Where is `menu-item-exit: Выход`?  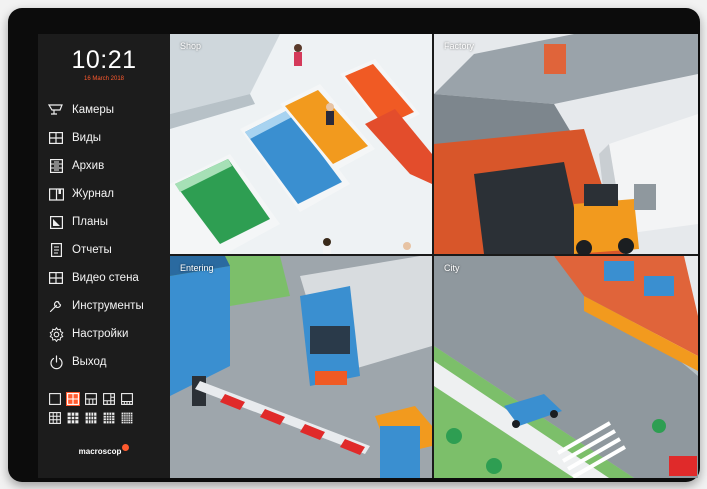 menu-item-exit: Выход is located at coordinates (109, 362).